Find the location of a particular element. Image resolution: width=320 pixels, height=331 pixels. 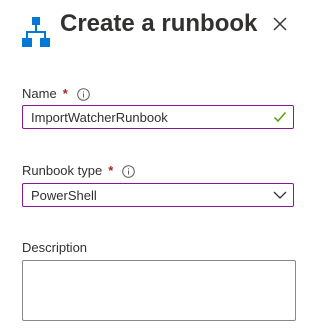

runbook-type-field-label: Runbook type * is located at coordinates (79, 171).